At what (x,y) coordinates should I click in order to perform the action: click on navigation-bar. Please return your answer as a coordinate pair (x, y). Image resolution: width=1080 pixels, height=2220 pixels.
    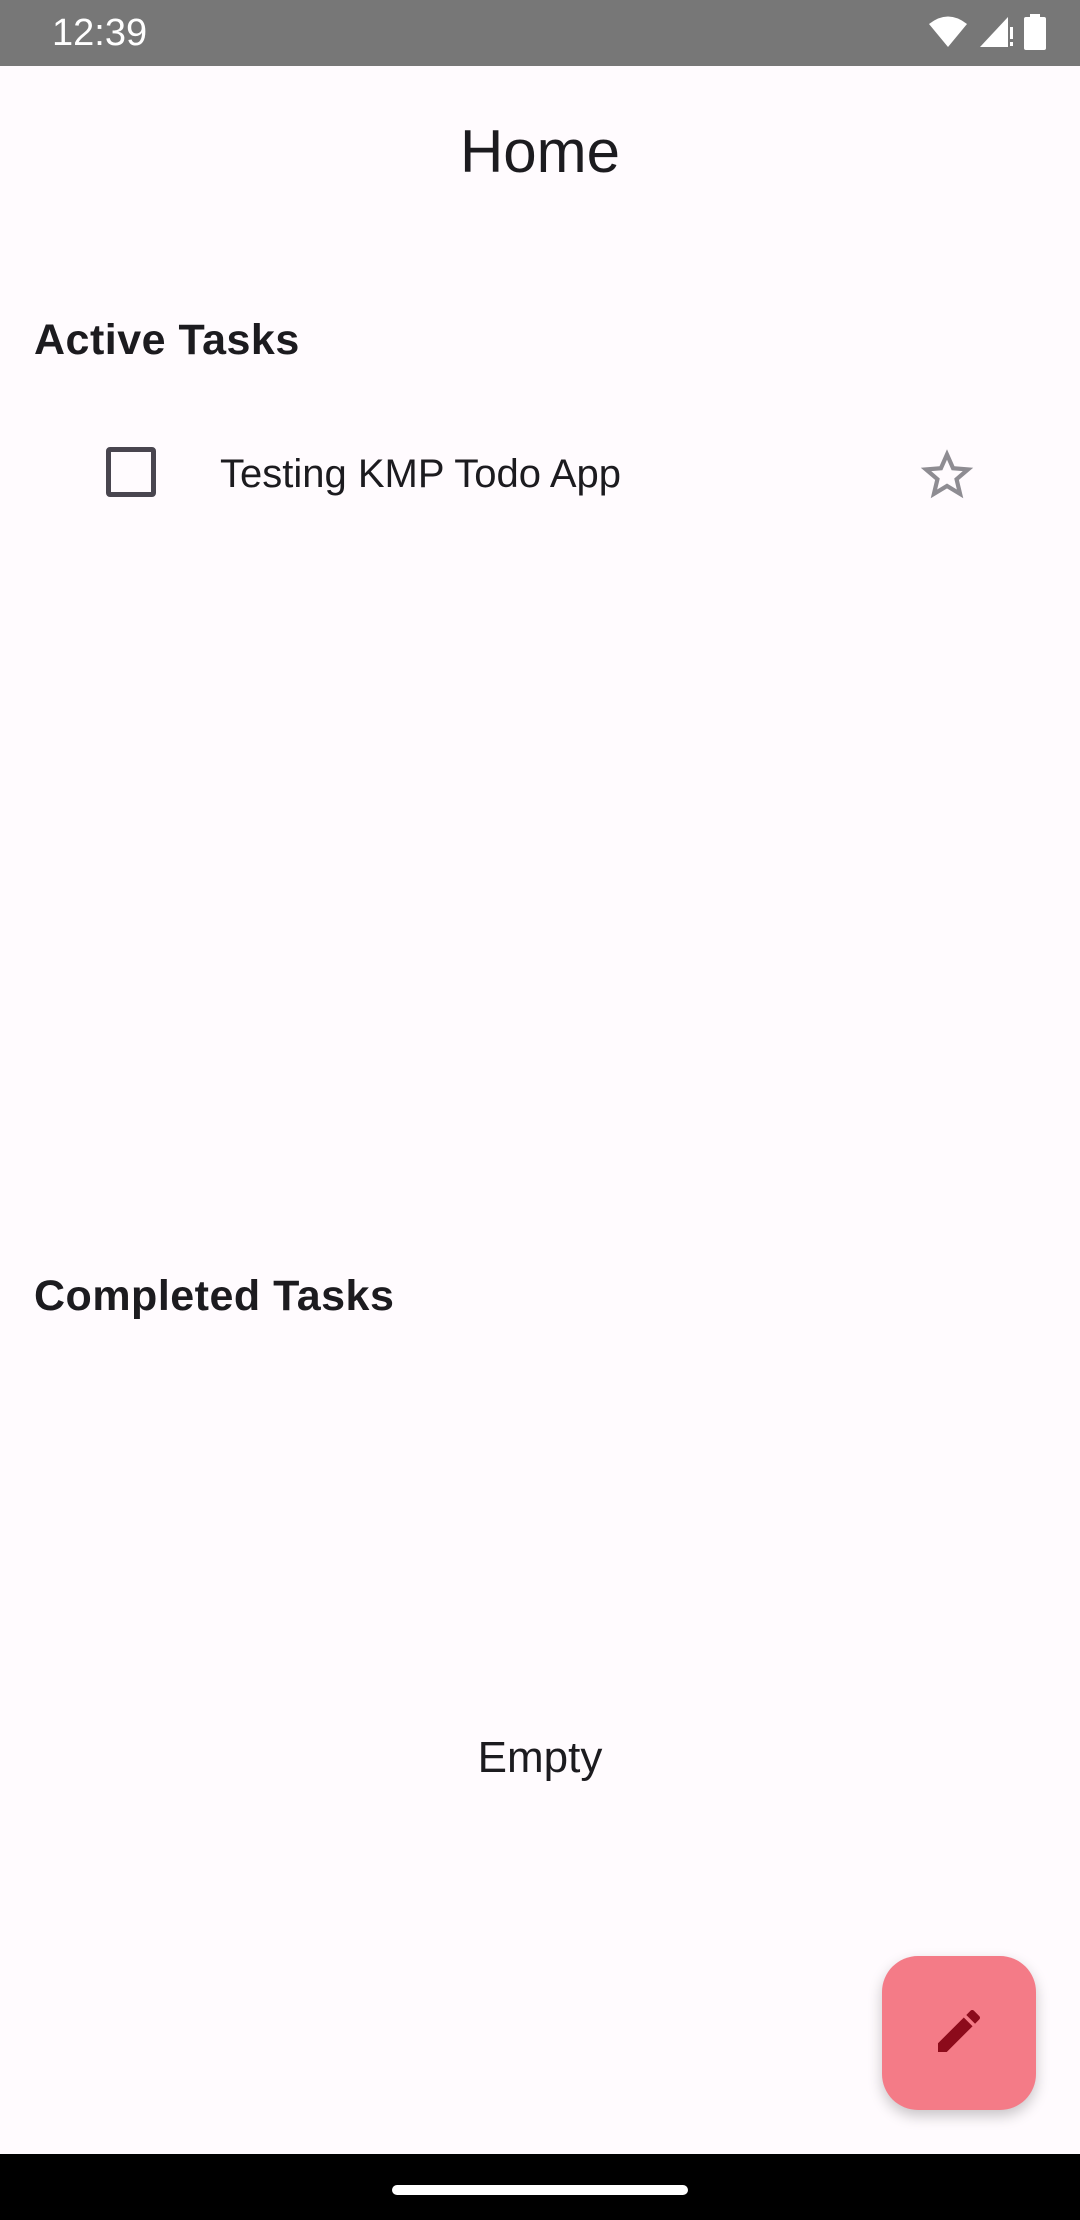
    Looking at the image, I should click on (540, 2187).